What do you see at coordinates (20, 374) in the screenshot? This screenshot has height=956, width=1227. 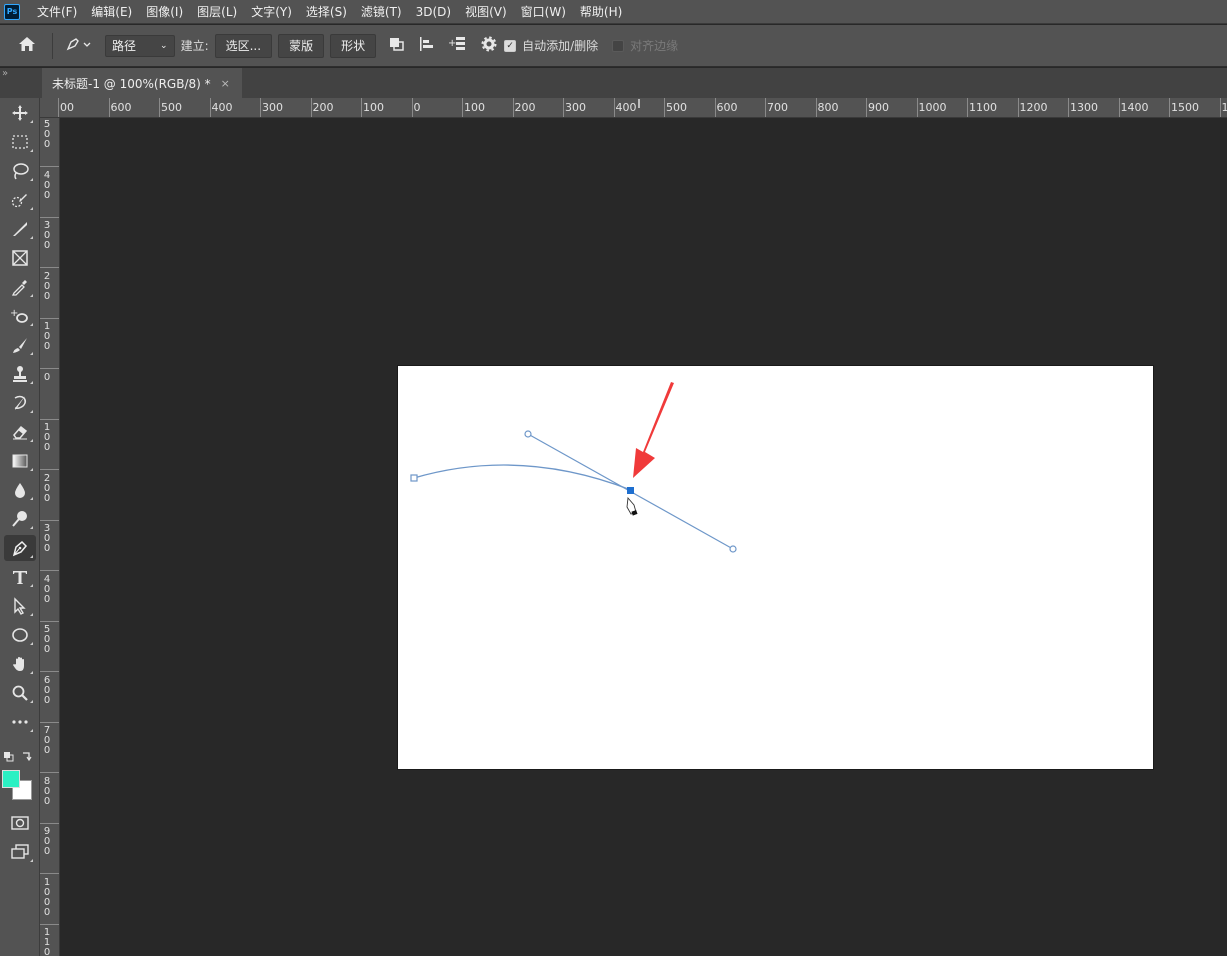 I see `stamp-tool-icon` at bounding box center [20, 374].